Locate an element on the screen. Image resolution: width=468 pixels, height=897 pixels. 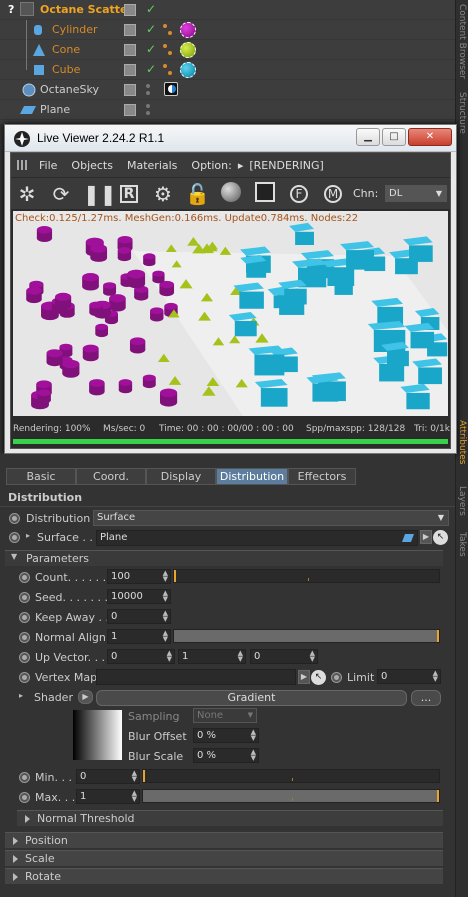
up-vector-x-input: 0 ▲ ▼ is located at coordinates (141, 656).